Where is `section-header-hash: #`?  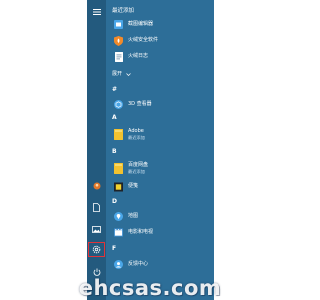
section-header-hash: # is located at coordinates (114, 90).